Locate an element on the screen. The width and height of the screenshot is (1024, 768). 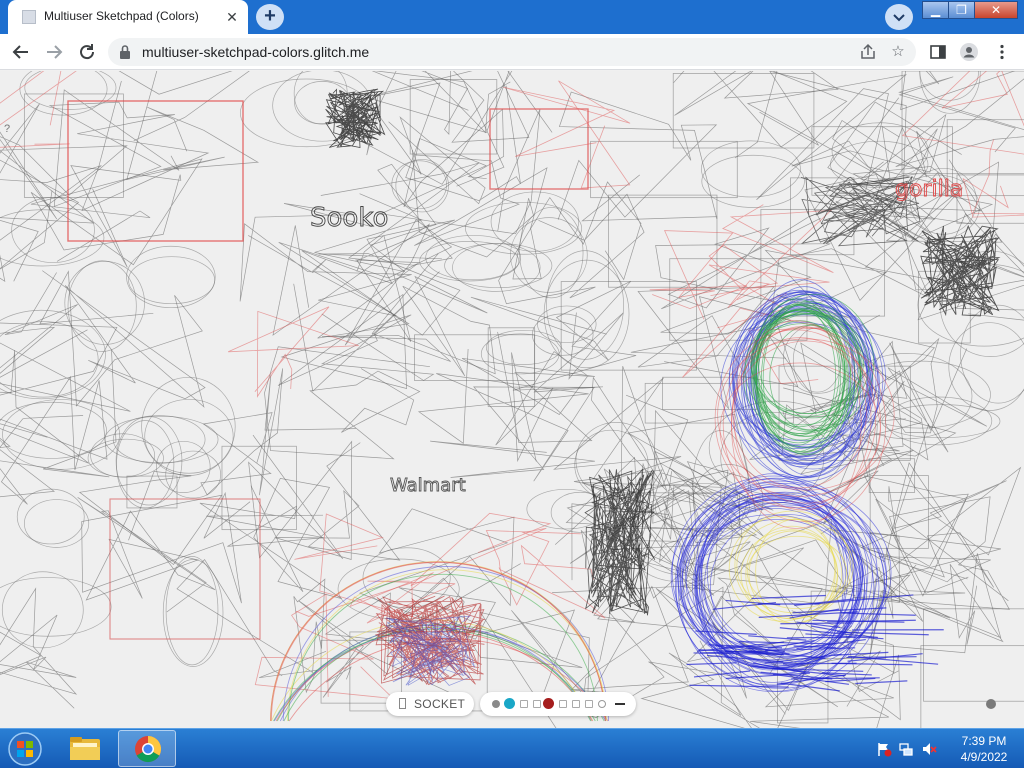
page-favicon-icon is located at coordinates (29, 17).